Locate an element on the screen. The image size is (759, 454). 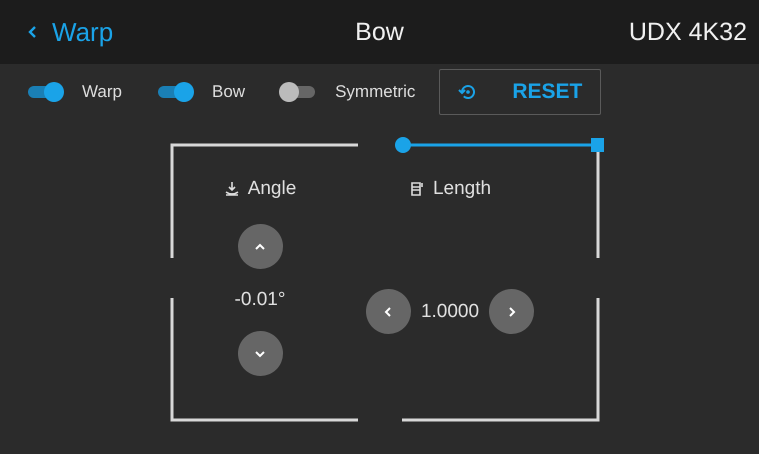
screen-title: Bow is located at coordinates (379, 32).